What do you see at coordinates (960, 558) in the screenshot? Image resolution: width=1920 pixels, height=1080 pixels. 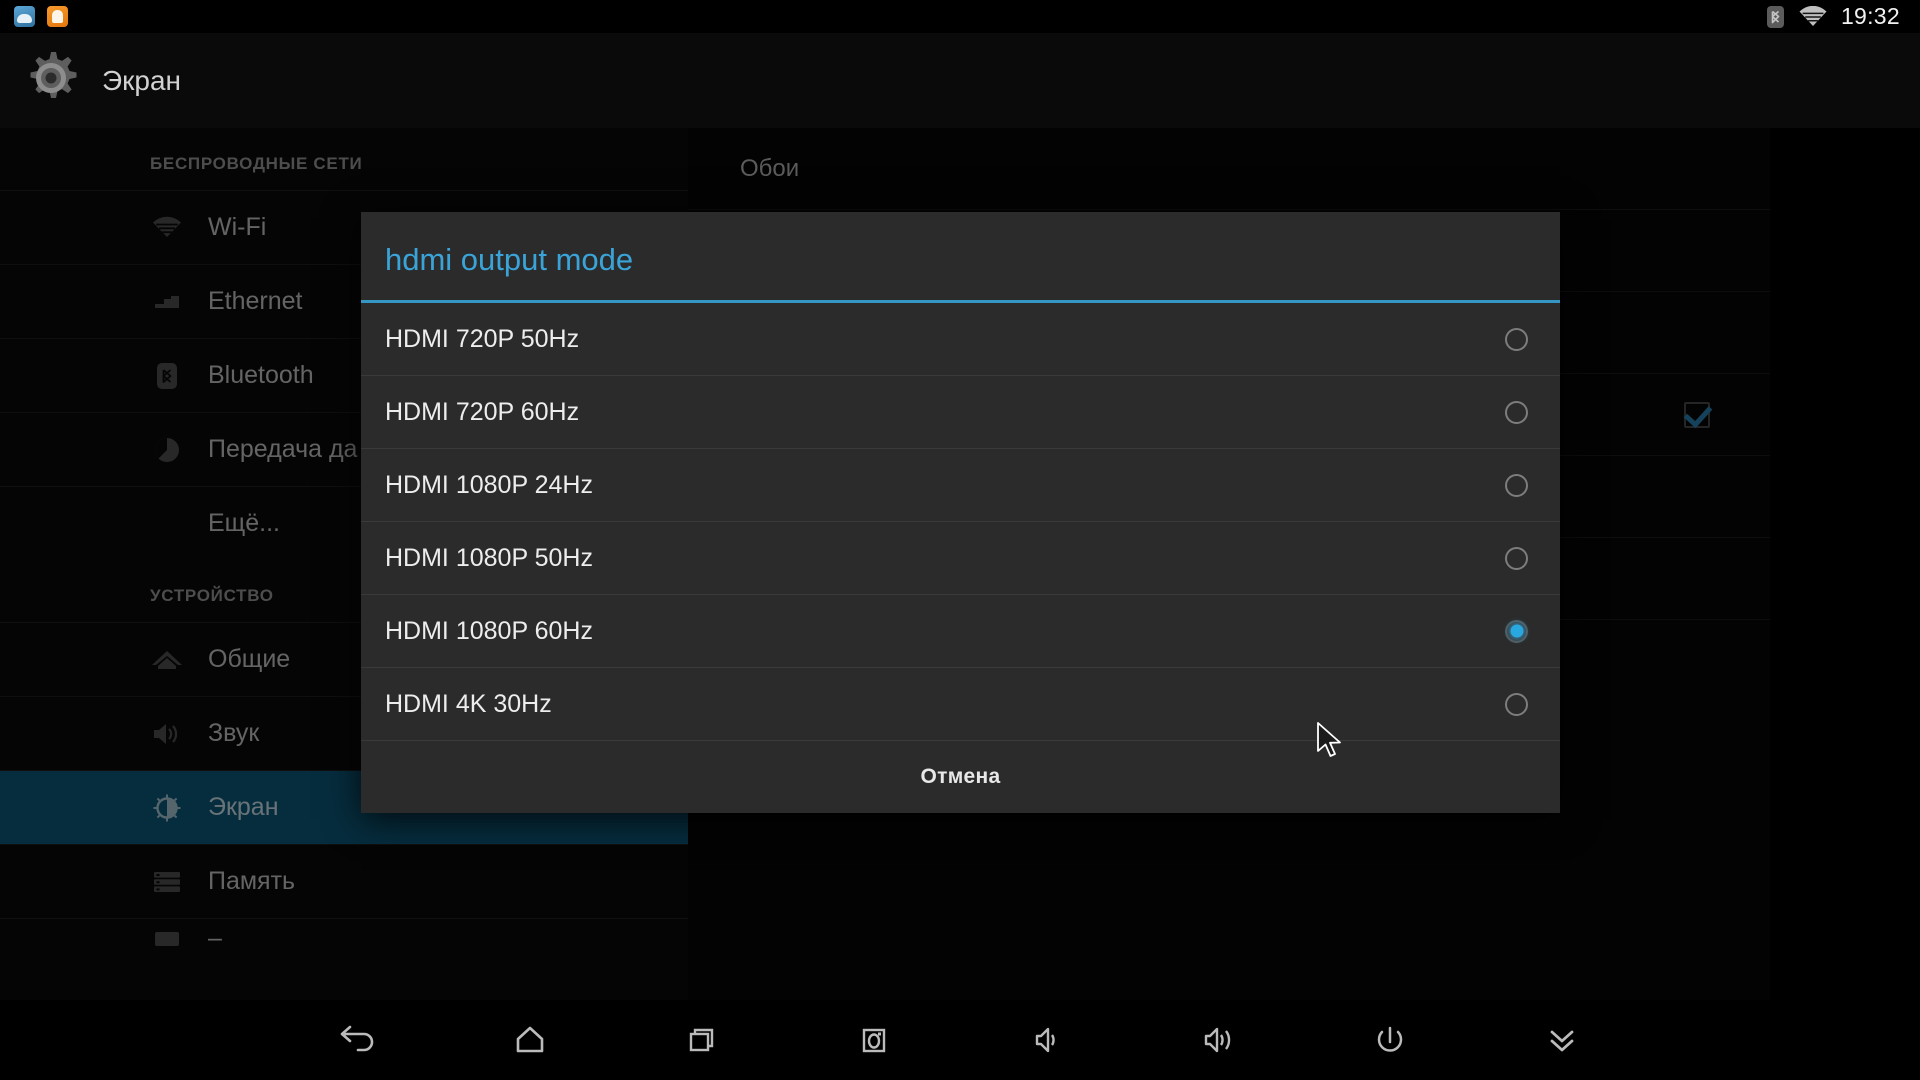 I see `option-row: HDMI 1080P 50Hz` at bounding box center [960, 558].